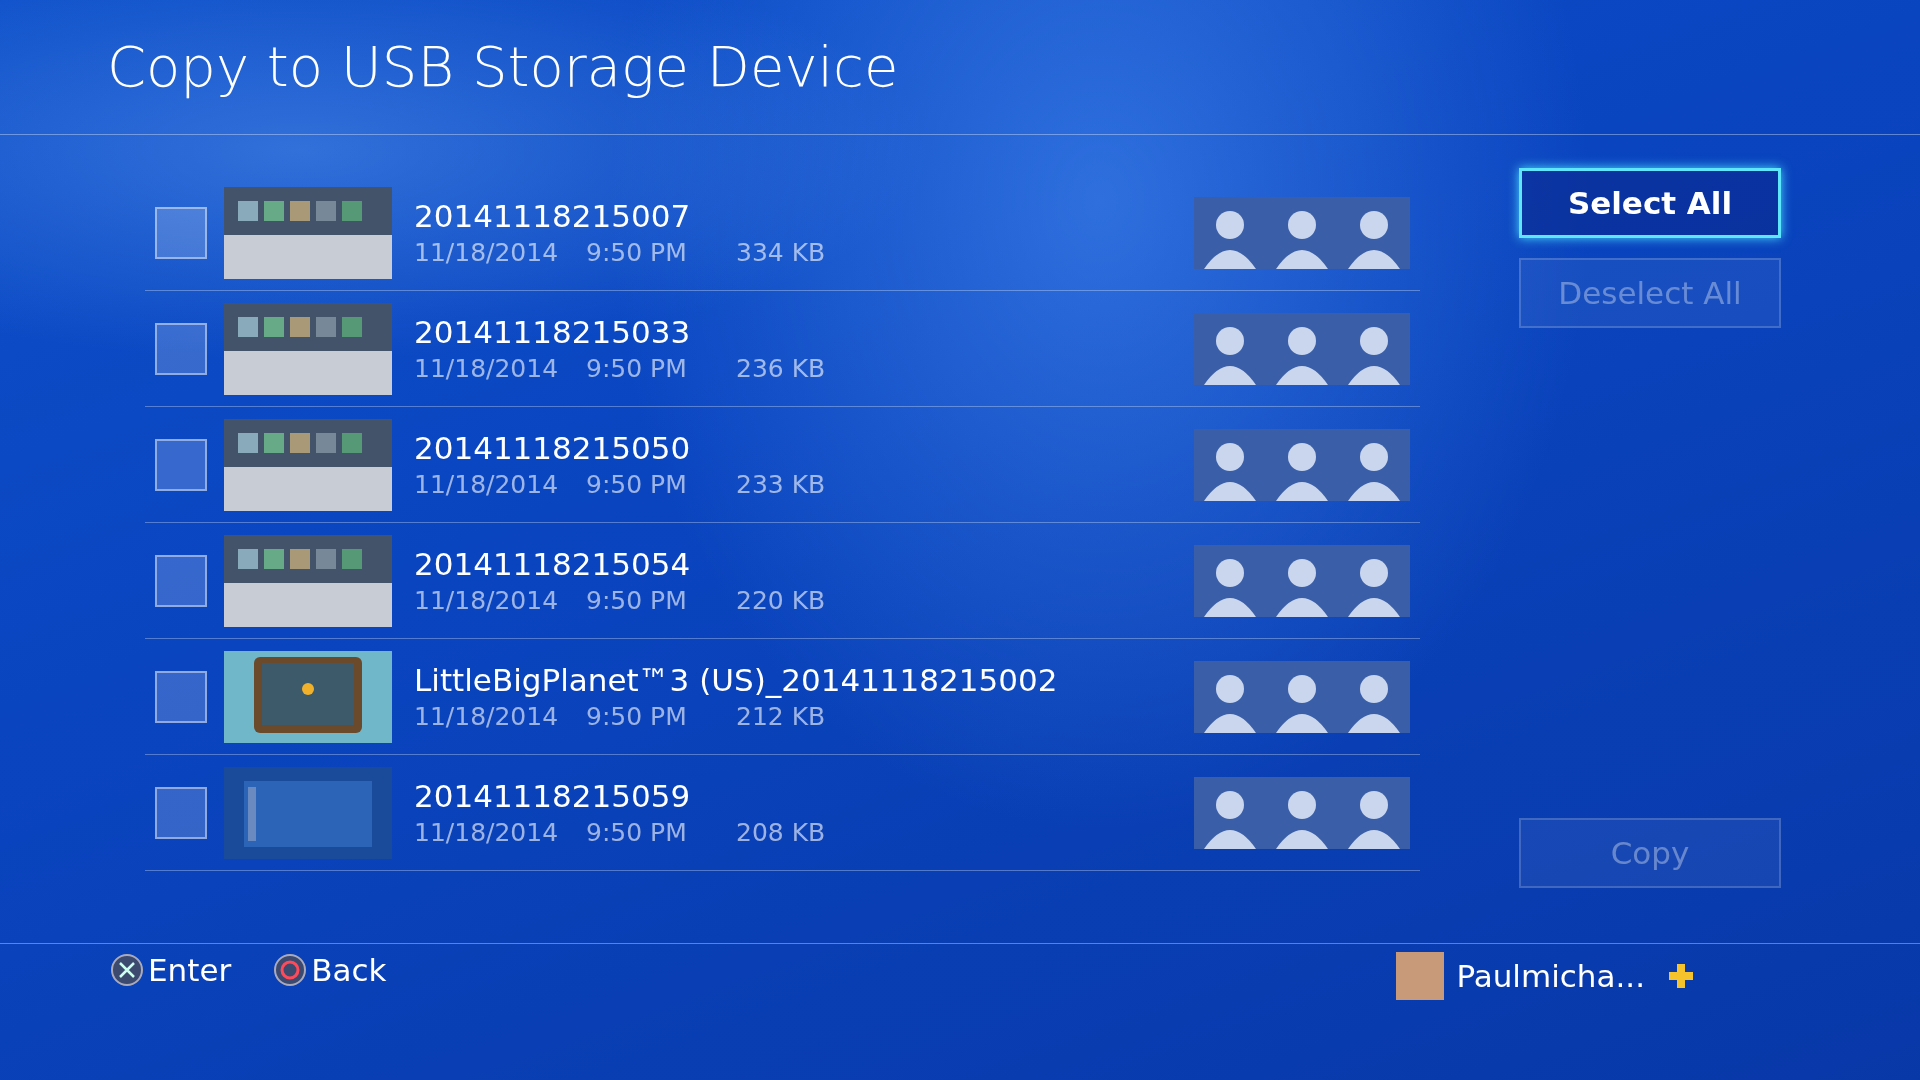  What do you see at coordinates (349, 970) in the screenshot?
I see `hint-label: Back` at bounding box center [349, 970].